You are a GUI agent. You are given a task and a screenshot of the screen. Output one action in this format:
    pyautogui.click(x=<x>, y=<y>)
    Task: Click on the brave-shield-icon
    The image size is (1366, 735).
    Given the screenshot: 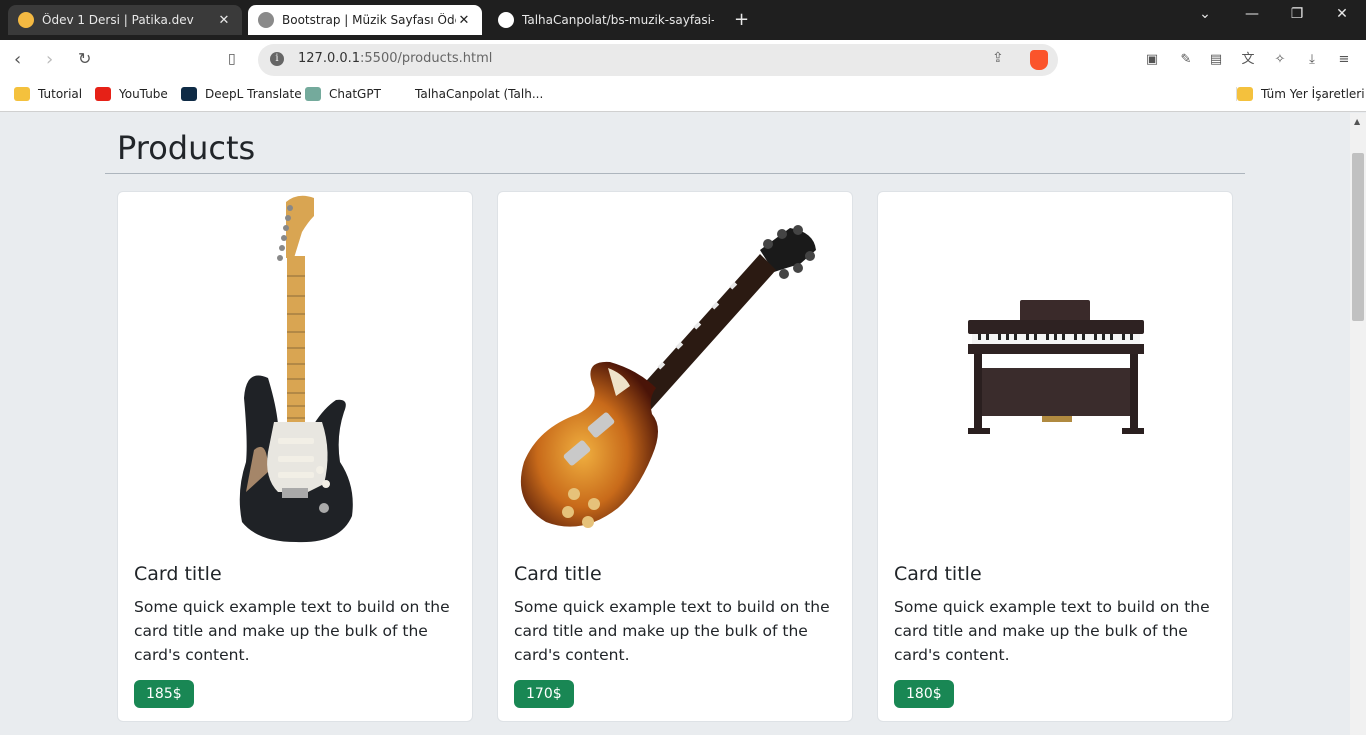 What is the action you would take?
    pyautogui.click(x=1039, y=60)
    